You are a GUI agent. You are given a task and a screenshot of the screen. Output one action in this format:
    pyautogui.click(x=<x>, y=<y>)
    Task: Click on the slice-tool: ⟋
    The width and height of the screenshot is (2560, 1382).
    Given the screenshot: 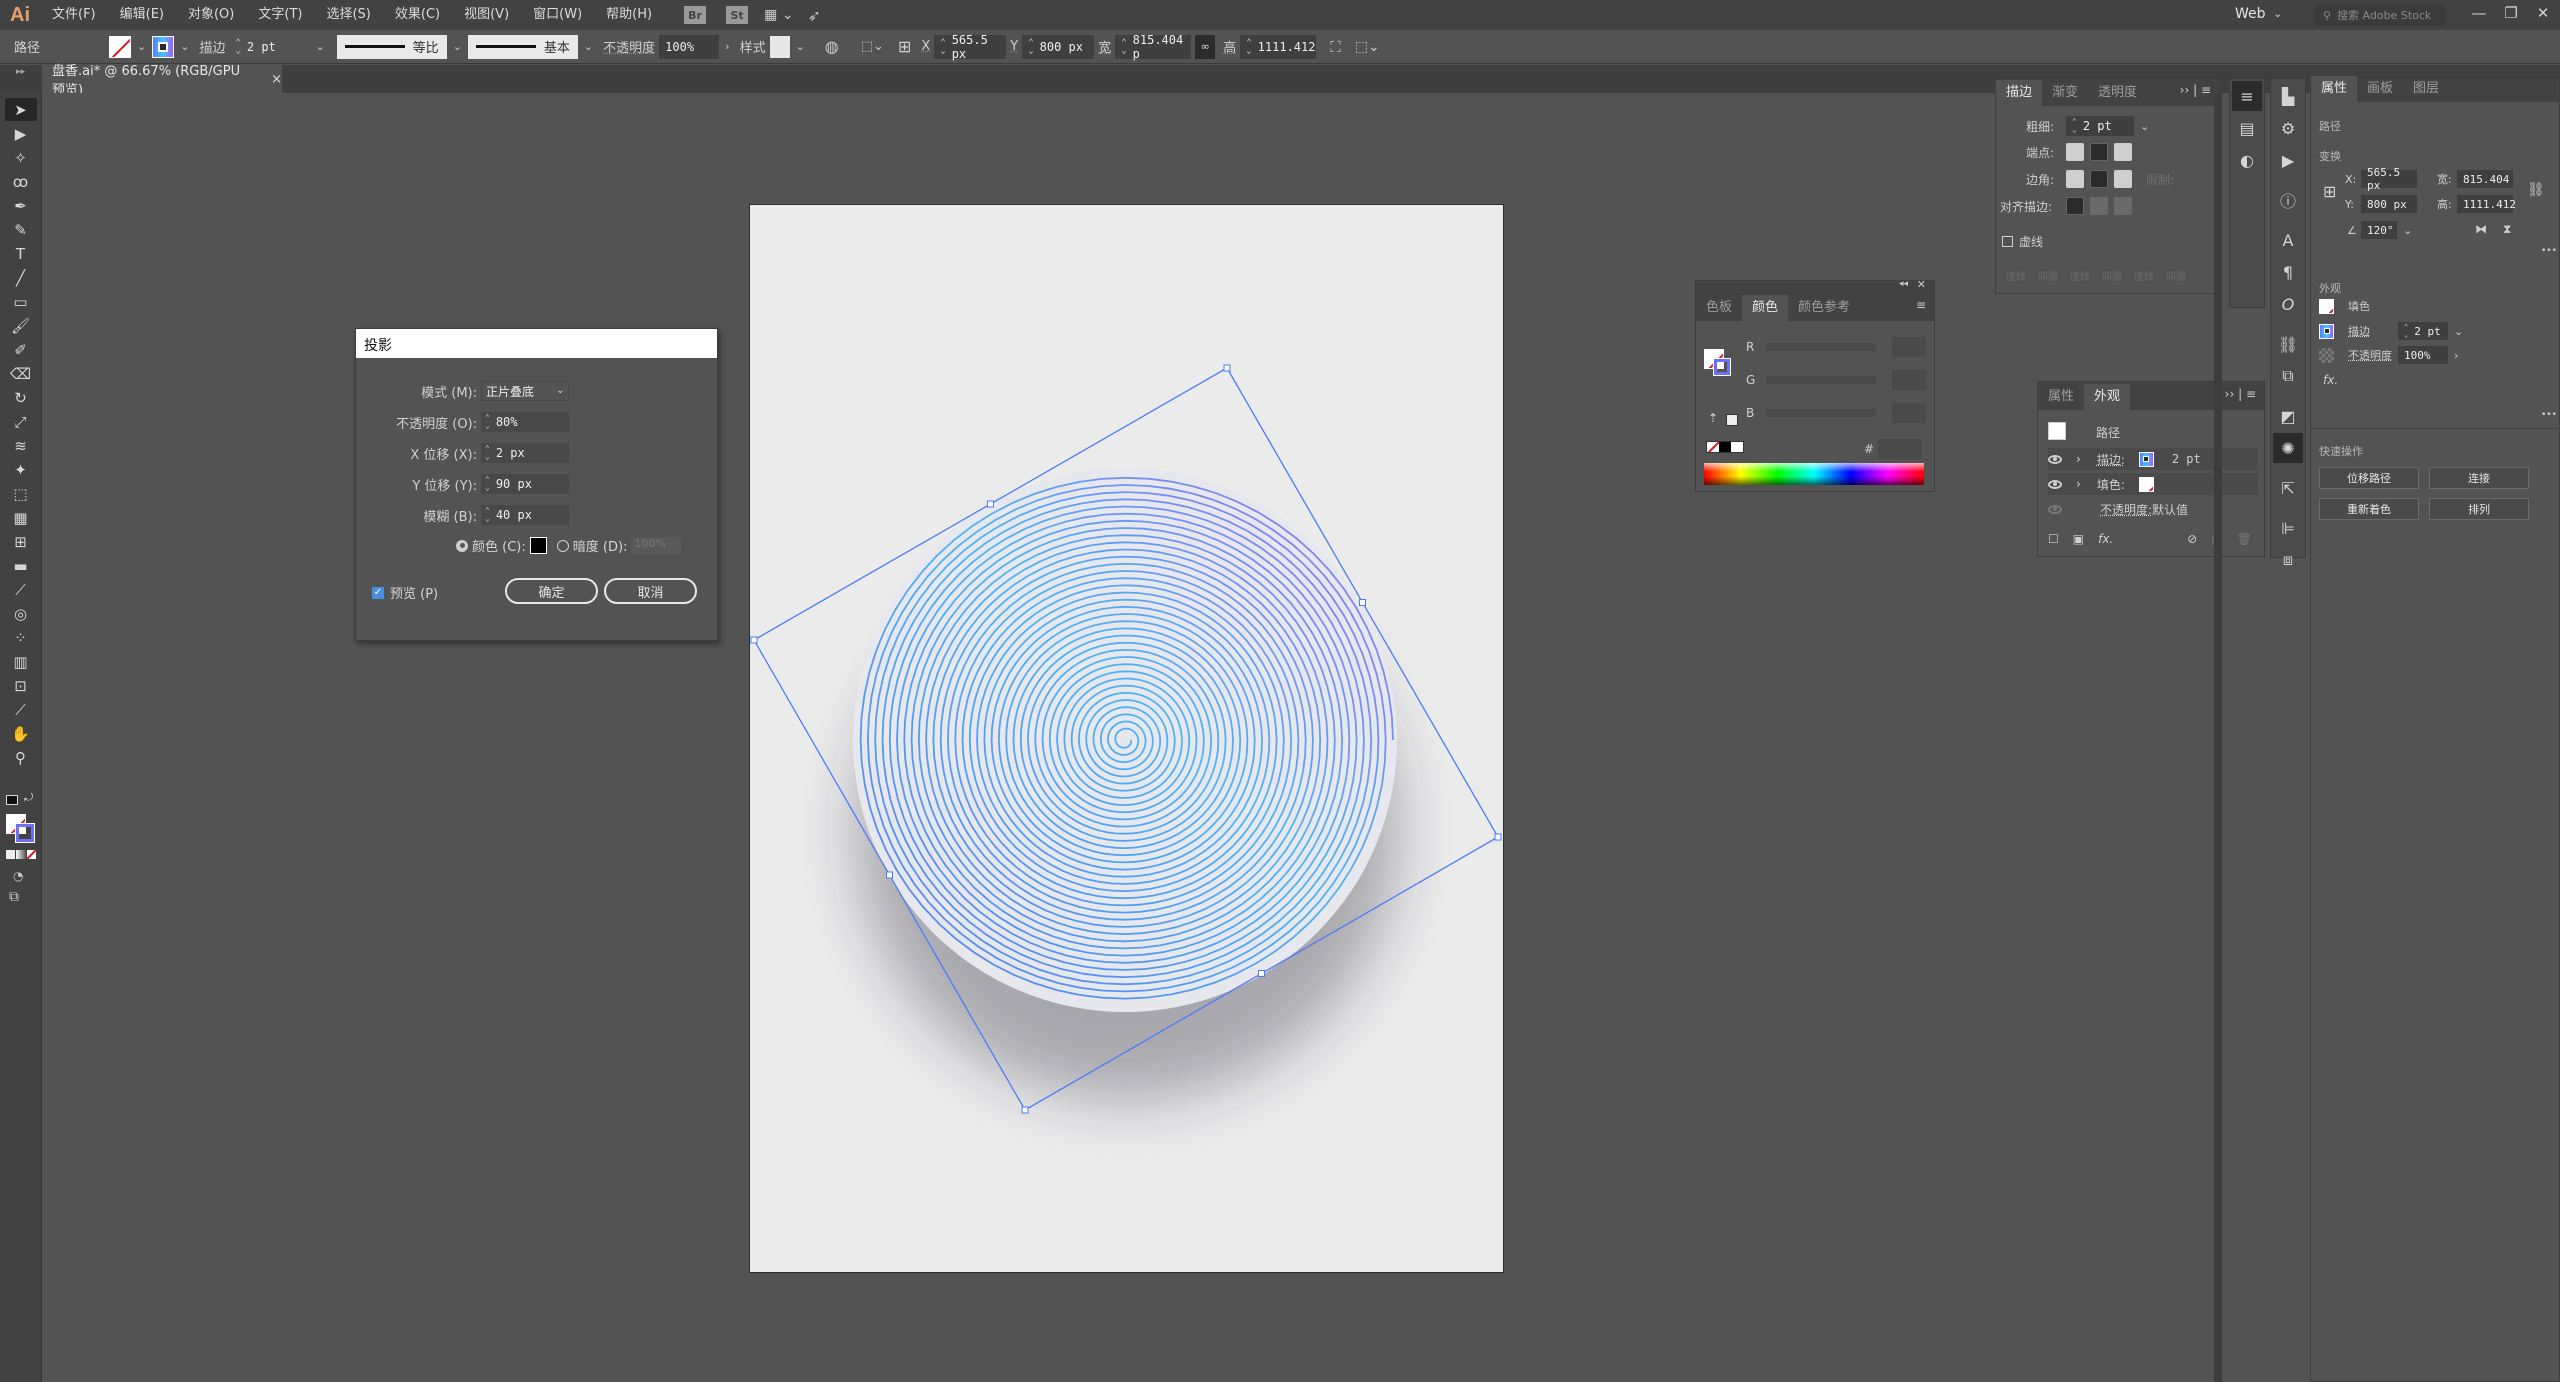 What is the action you would take?
    pyautogui.click(x=21, y=709)
    